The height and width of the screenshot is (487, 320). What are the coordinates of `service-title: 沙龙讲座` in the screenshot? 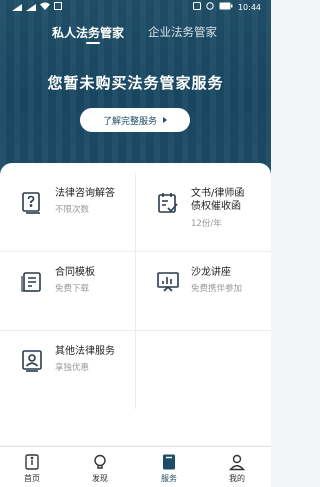 It's located at (211, 272).